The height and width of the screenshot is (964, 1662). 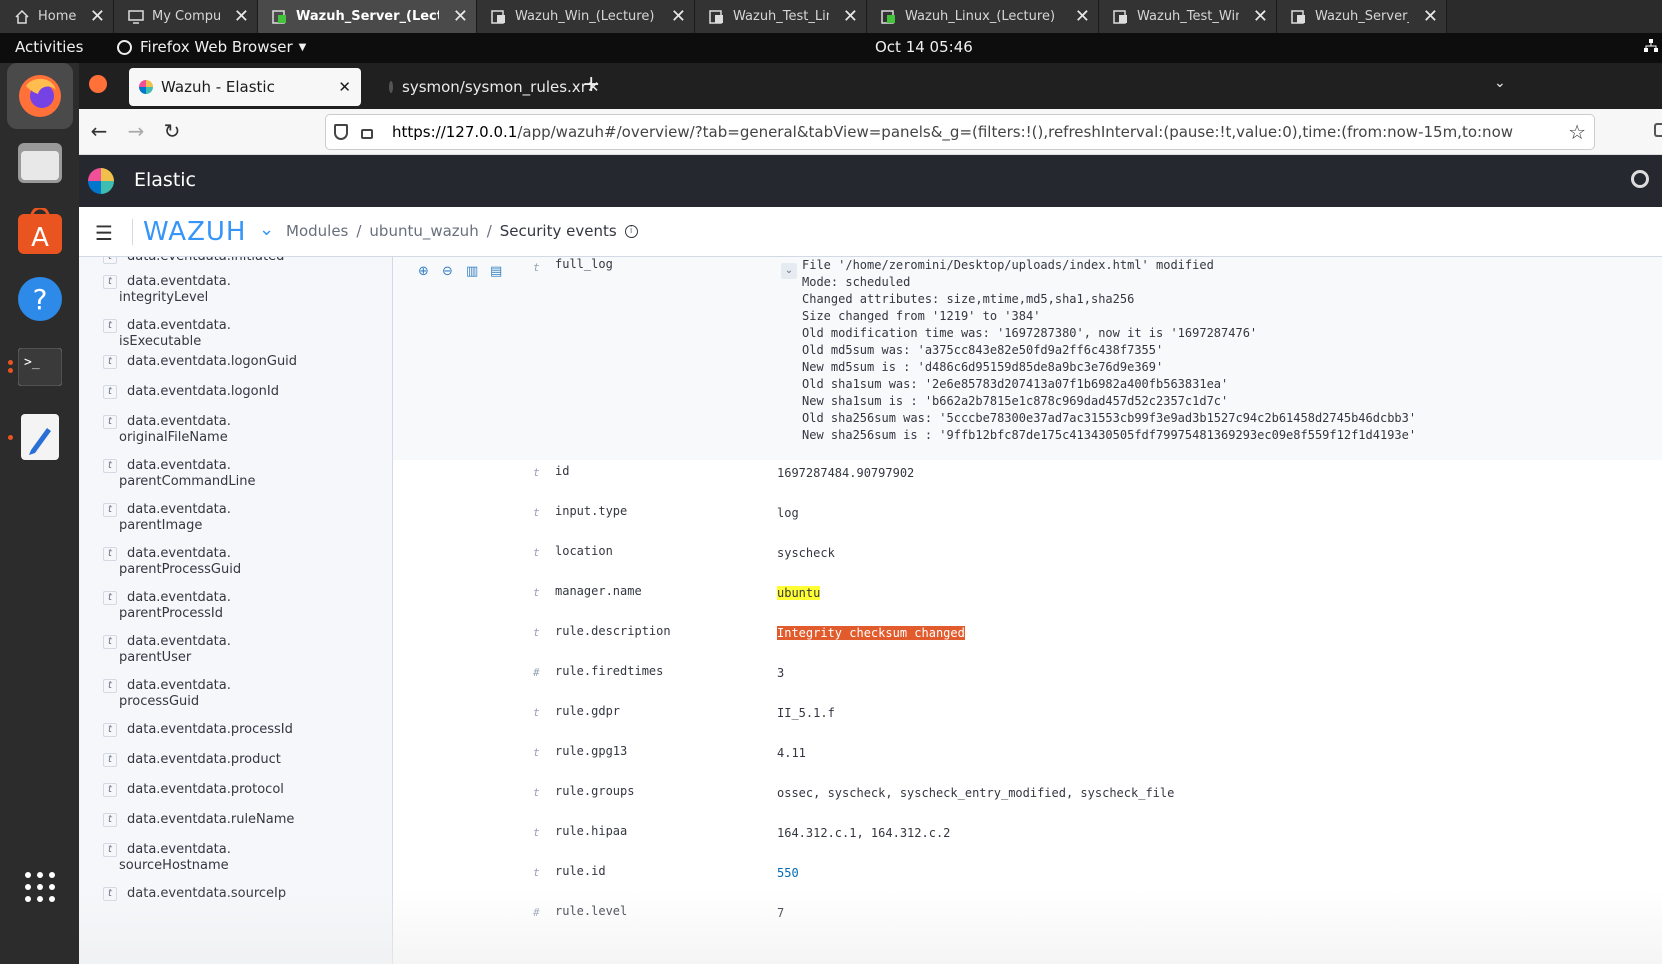 What do you see at coordinates (136, 131) in the screenshot?
I see `forward-icon: →` at bounding box center [136, 131].